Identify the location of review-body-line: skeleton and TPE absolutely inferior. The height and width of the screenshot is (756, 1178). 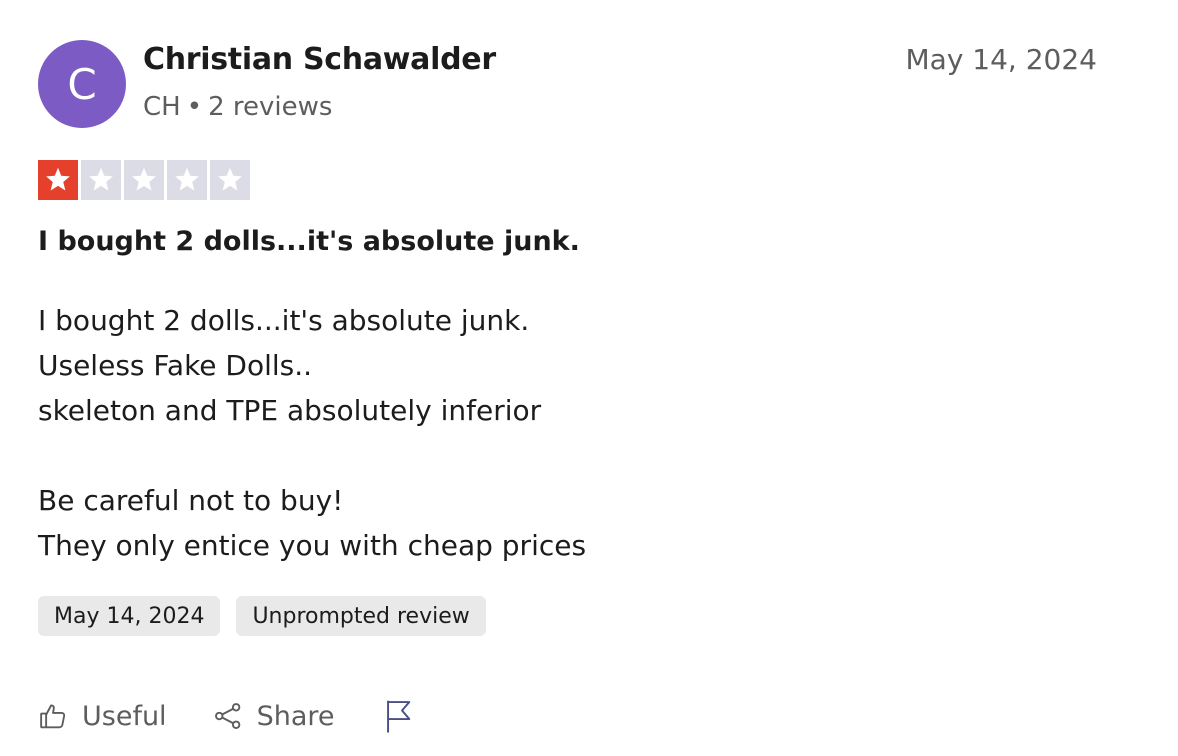
(290, 410).